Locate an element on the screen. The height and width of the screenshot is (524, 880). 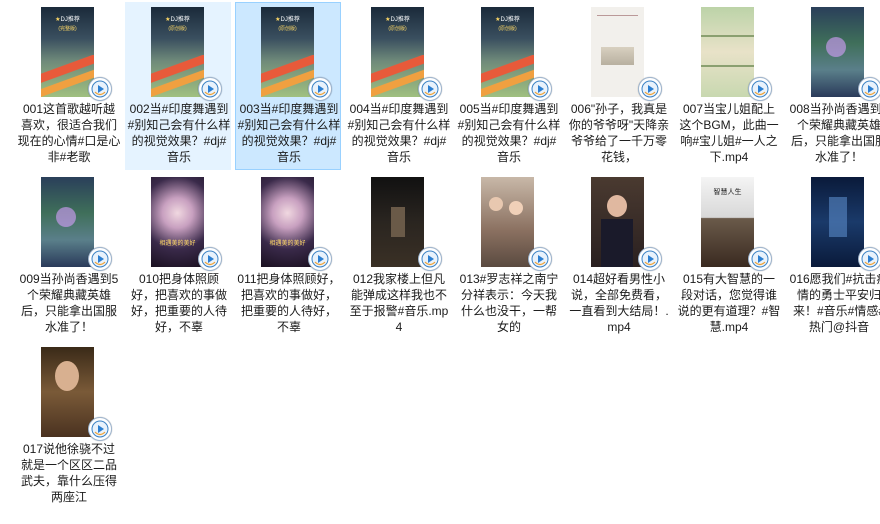
file-name: 015有大智慧的一段对话，您觉得谁说的更有道理？#智慧.mp4 is located at coordinates (729, 303).